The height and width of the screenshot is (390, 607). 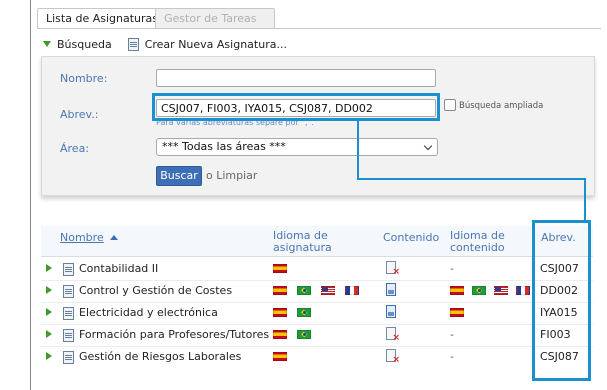 I want to click on subject-name: Electricidad y electrónica, so click(x=148, y=312).